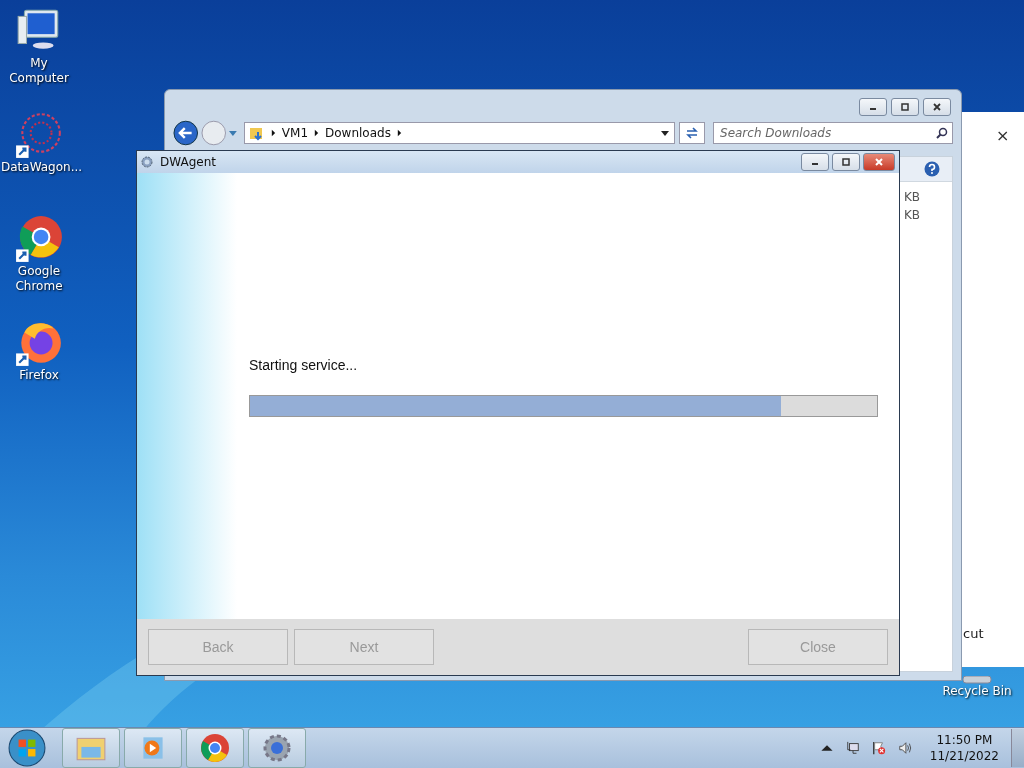 This screenshot has height=768, width=1024. Describe the element at coordinates (39, 279) in the screenshot. I see `icon-label: Google Chrome` at that location.